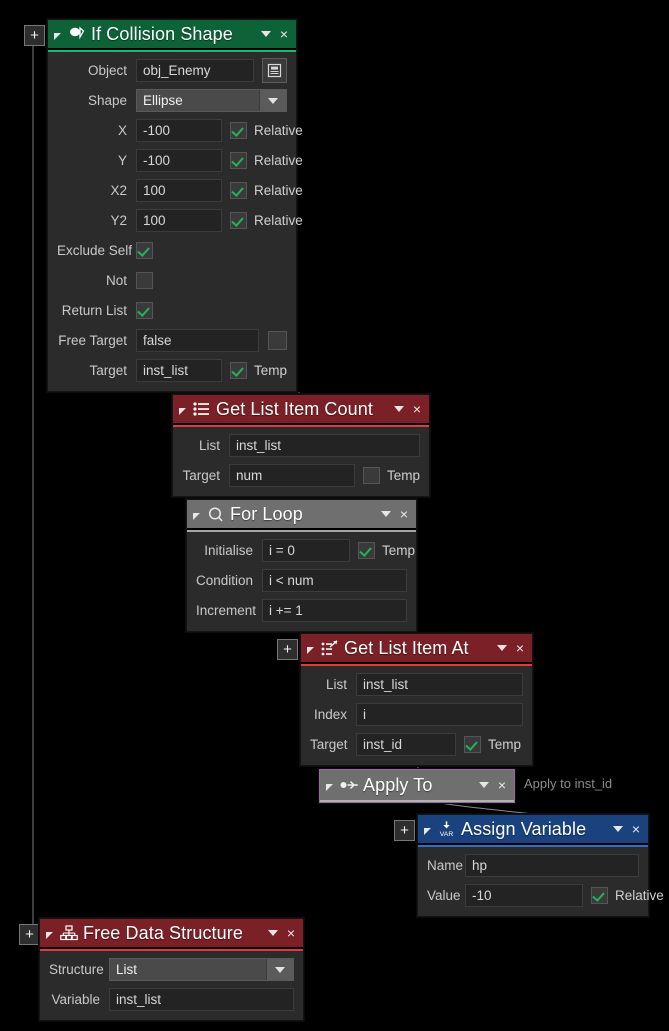  What do you see at coordinates (34, 35) in the screenshot?
I see `add-node-button-top: +` at bounding box center [34, 35].